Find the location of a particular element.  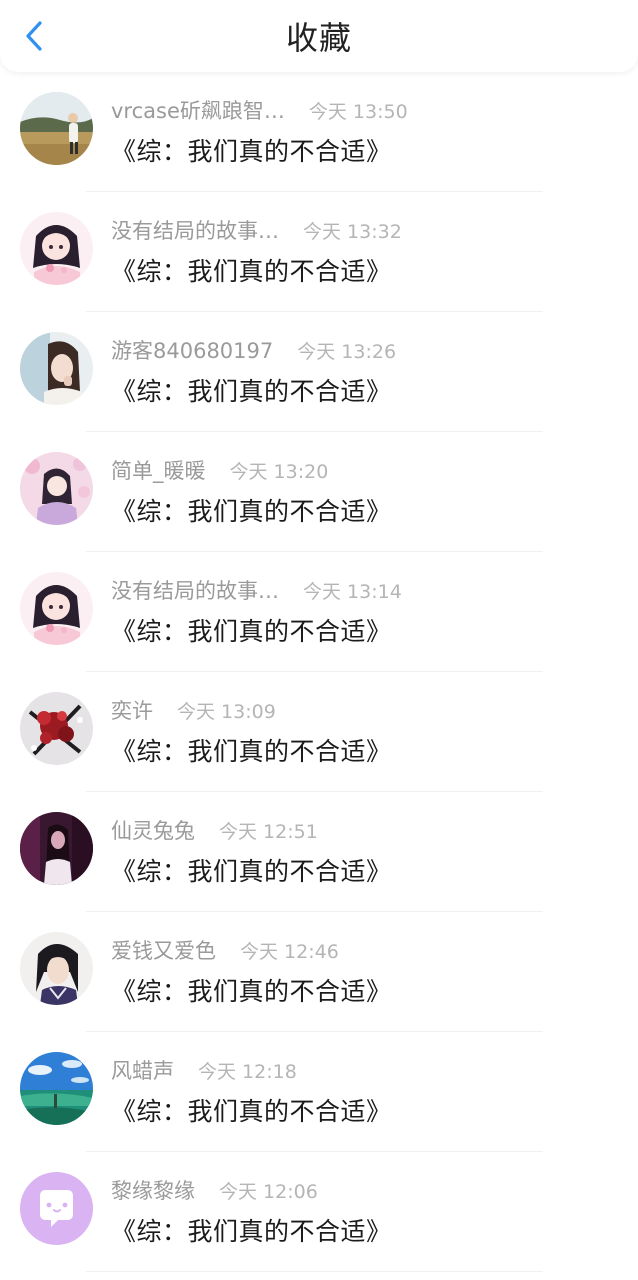

username: 爱钱又爱色 is located at coordinates (163, 950).